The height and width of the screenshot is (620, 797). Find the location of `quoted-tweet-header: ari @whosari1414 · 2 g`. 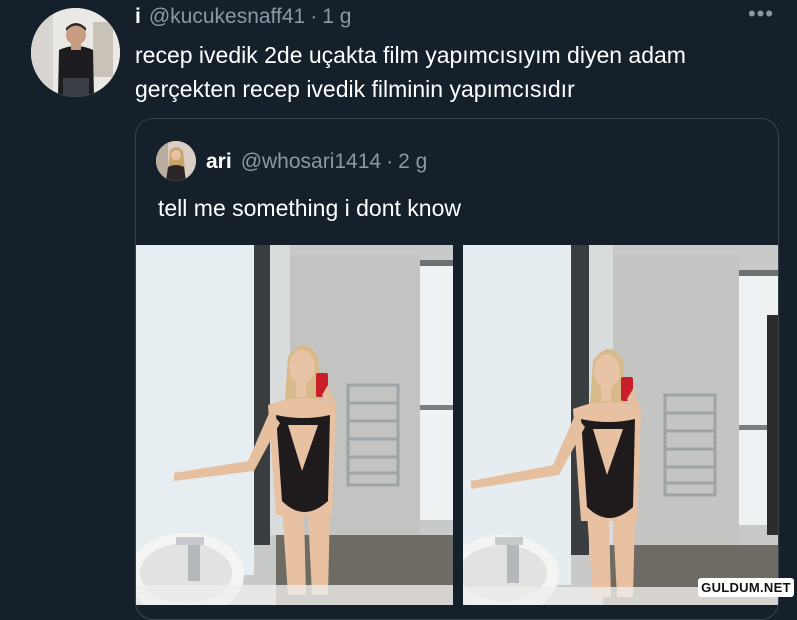

quoted-tweet-header: ari @whosari1414 · 2 g is located at coordinates (316, 162).